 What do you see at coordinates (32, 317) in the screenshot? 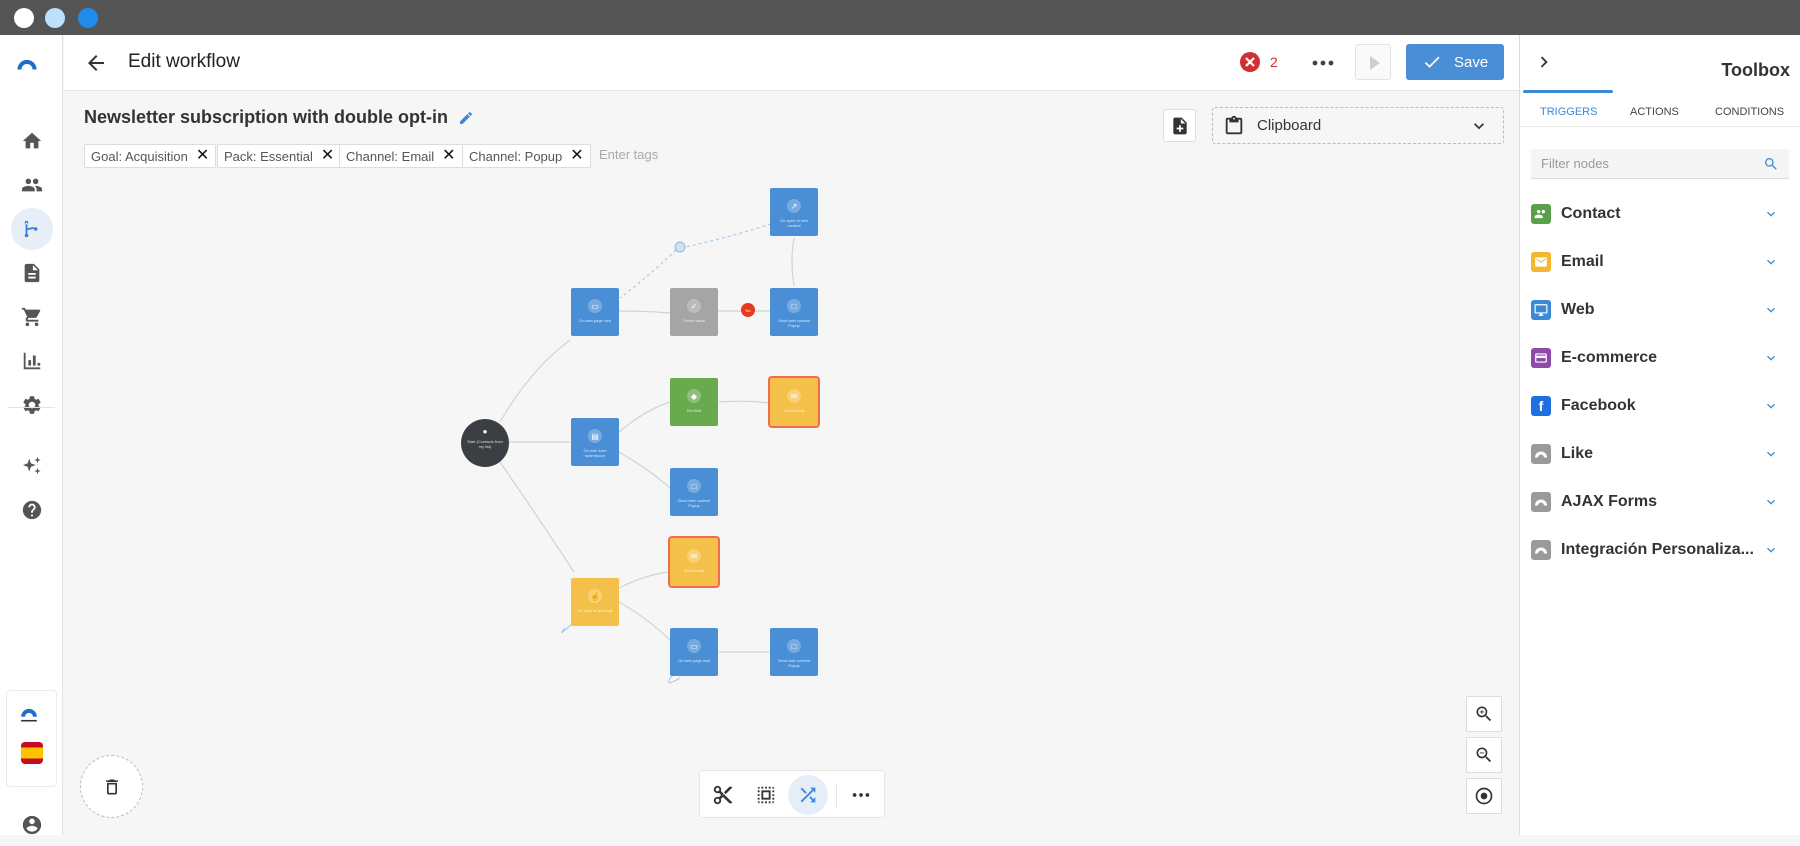
I see `nav-ecommerce` at bounding box center [32, 317].